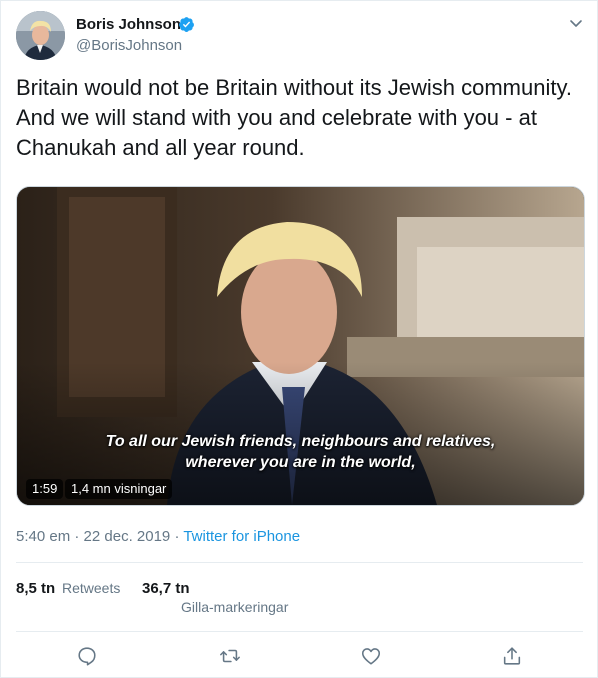 This screenshot has width=598, height=678. Describe the element at coordinates (40, 35) in the screenshot. I see `avatar` at that location.